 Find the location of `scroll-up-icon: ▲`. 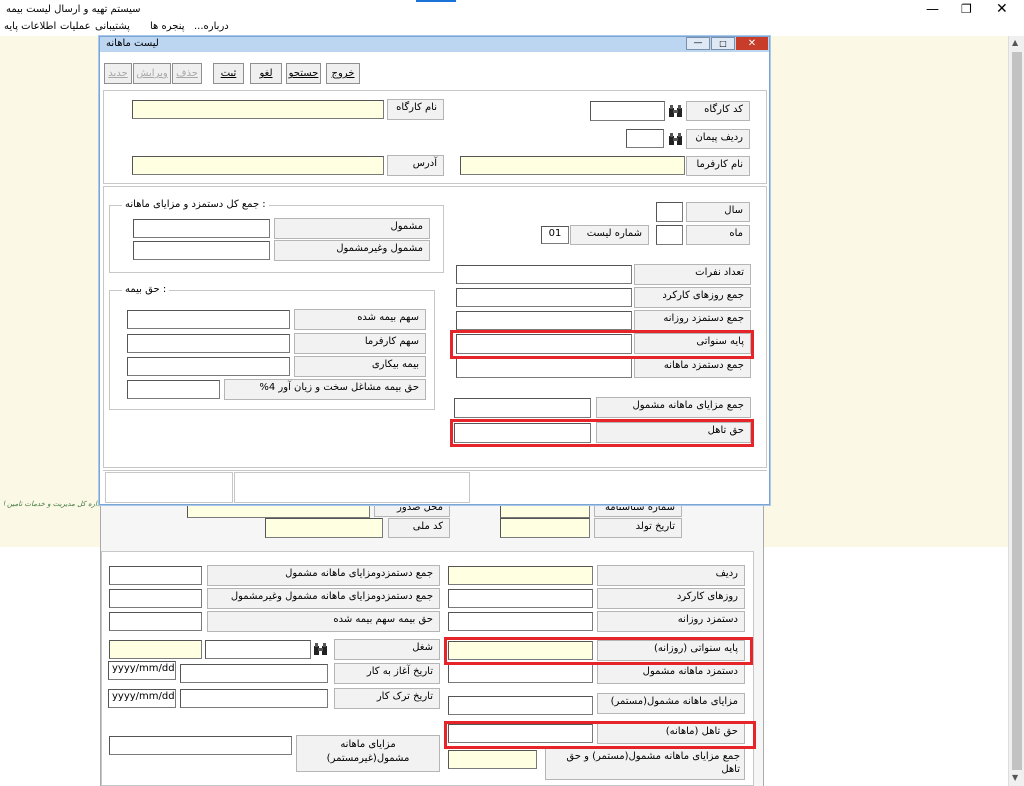

scroll-up-icon: ▲ is located at coordinates (1015, 42).